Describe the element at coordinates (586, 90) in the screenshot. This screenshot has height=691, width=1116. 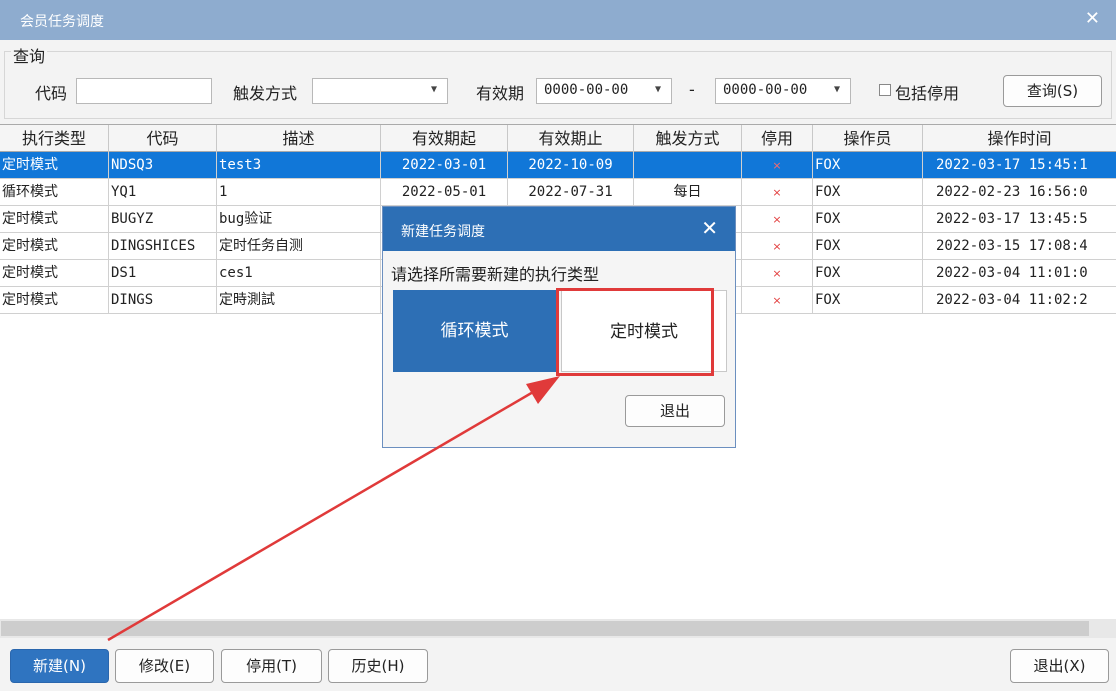
I see `date-from-value: 0000-00-00` at that location.